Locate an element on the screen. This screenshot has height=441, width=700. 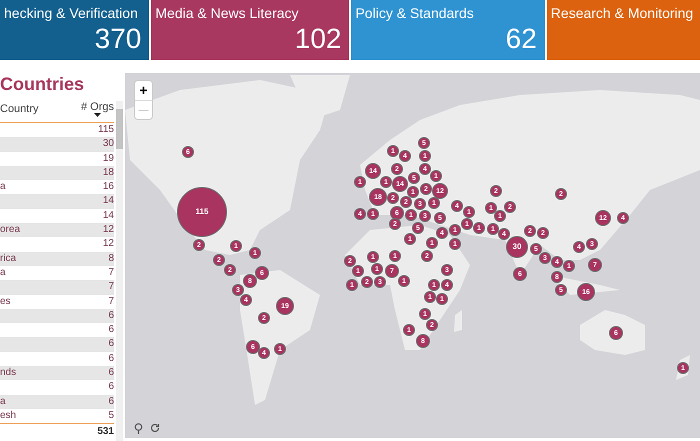
category-card: hecking & Verification 370 is located at coordinates (75, 30).